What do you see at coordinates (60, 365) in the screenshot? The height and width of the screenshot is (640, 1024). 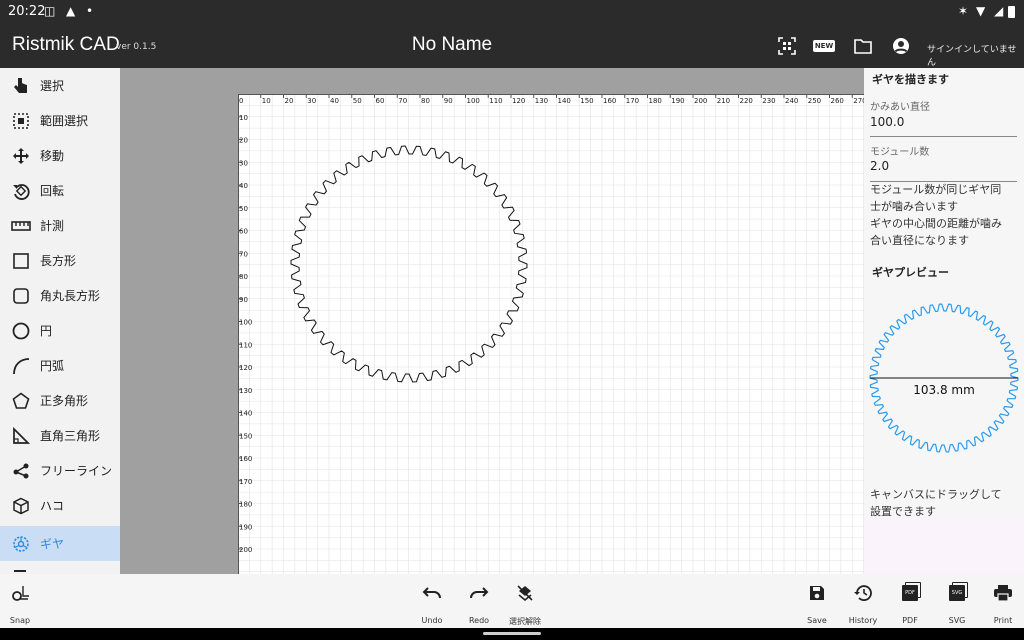 I see `sidebar-item-arc: 円弧` at bounding box center [60, 365].